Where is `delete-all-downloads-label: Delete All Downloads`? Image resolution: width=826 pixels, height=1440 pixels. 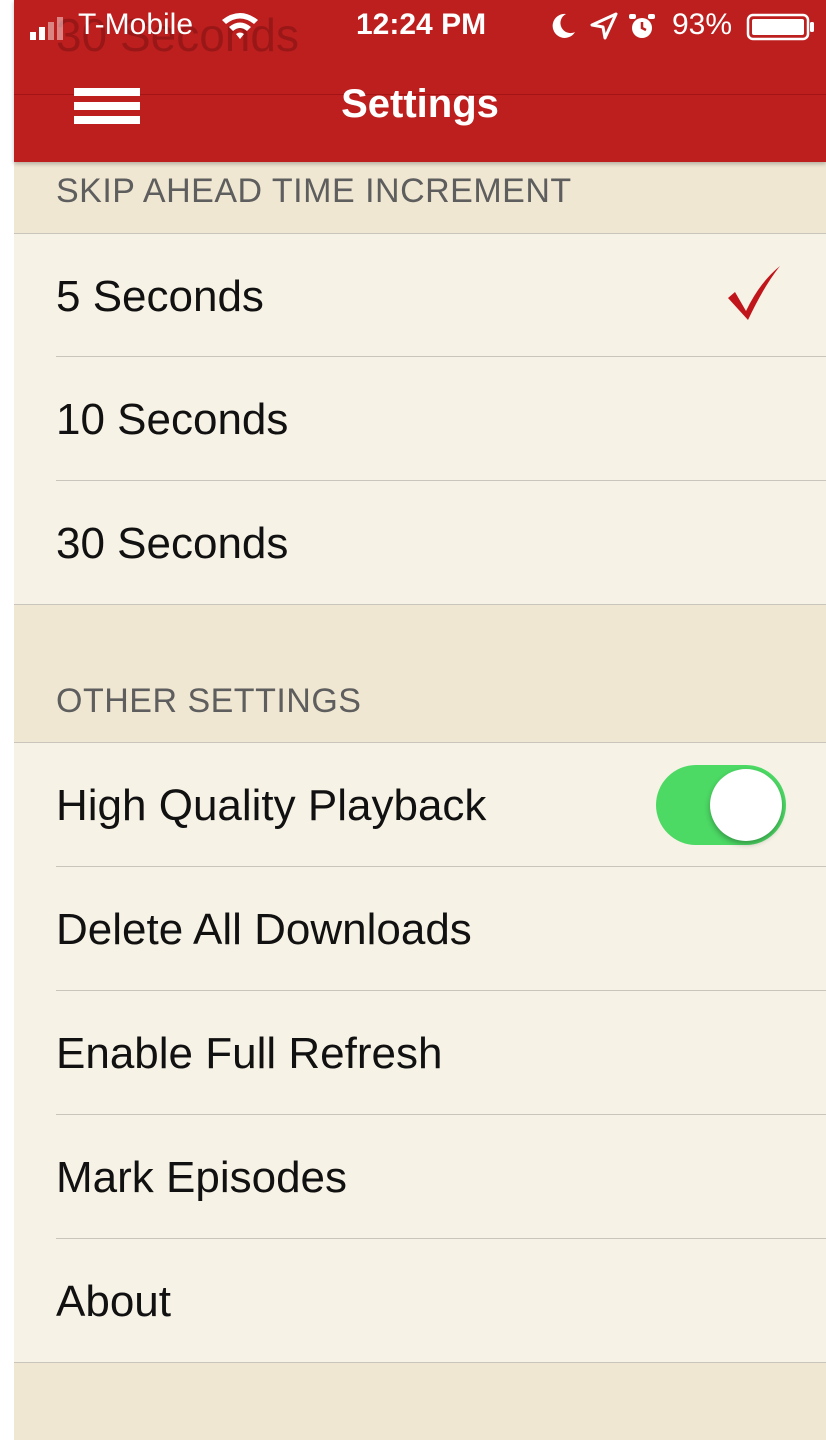
delete-all-downloads-label: Delete All Downloads is located at coordinates (264, 929).